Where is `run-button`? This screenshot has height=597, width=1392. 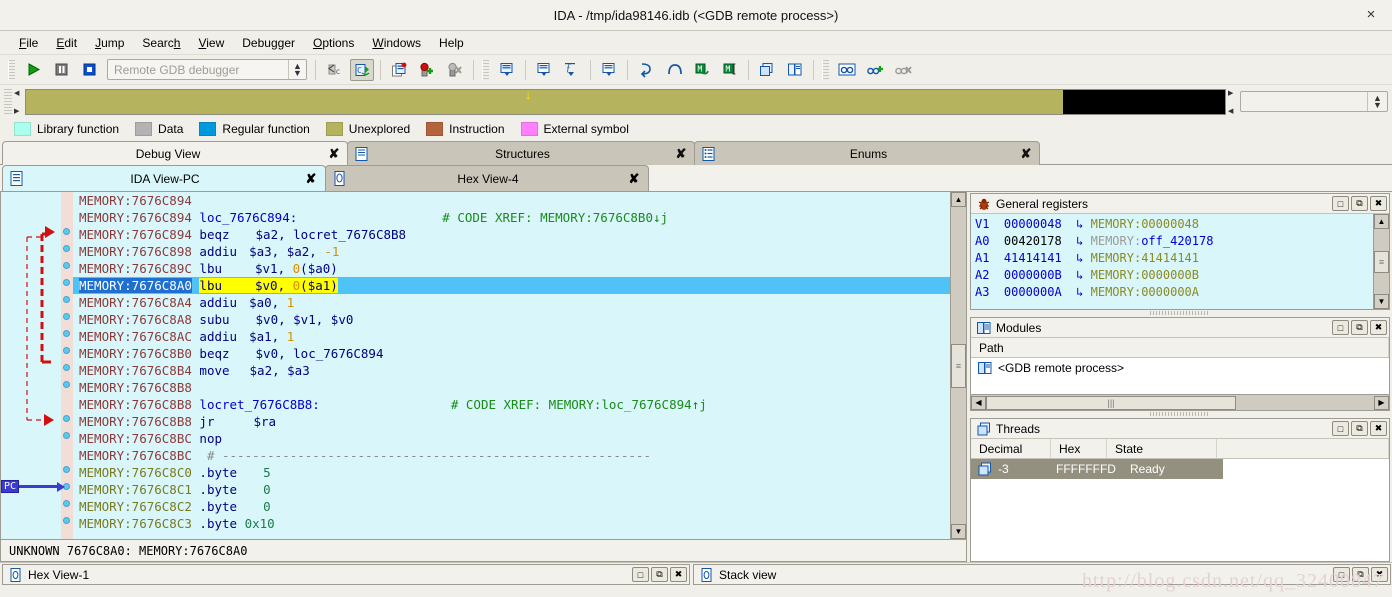
run-button is located at coordinates (33, 70).